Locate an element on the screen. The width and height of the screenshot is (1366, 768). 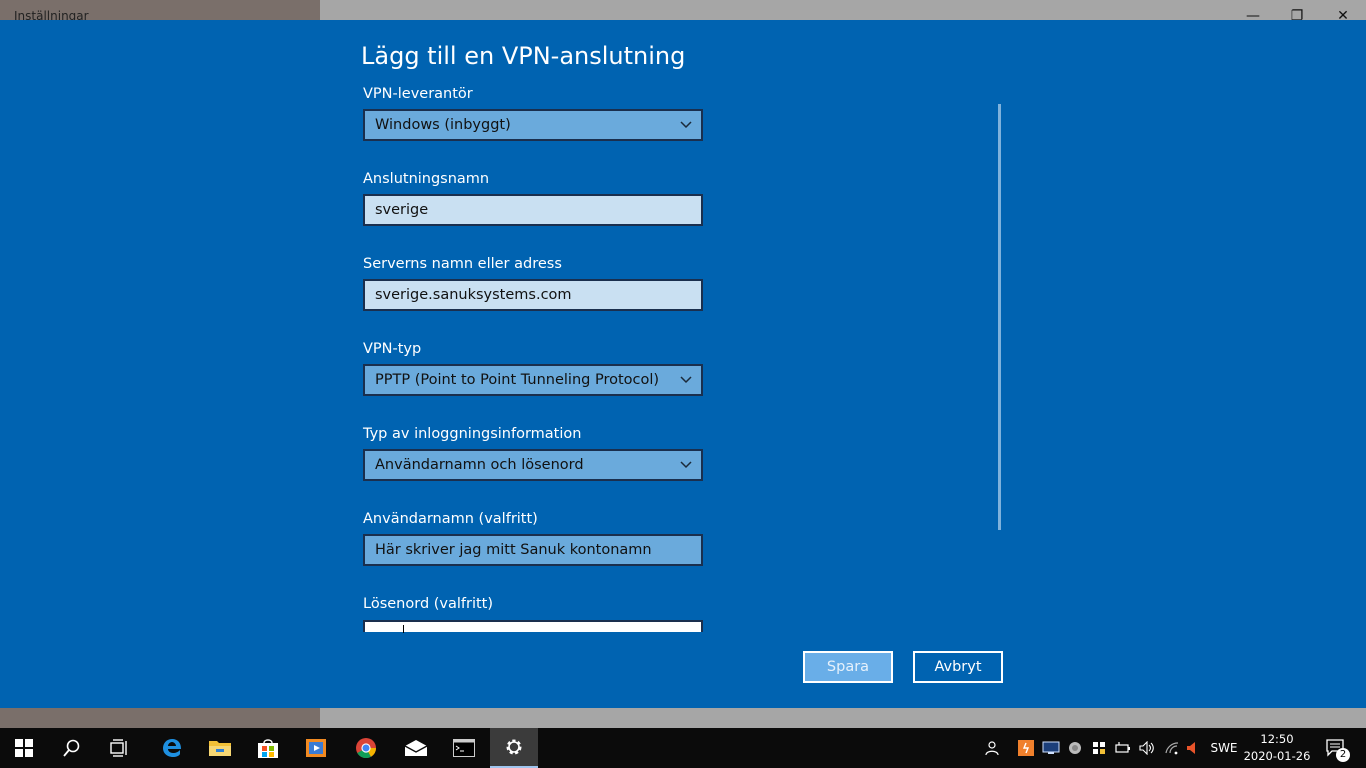
cancel-button: Avbryt is located at coordinates (958, 667).